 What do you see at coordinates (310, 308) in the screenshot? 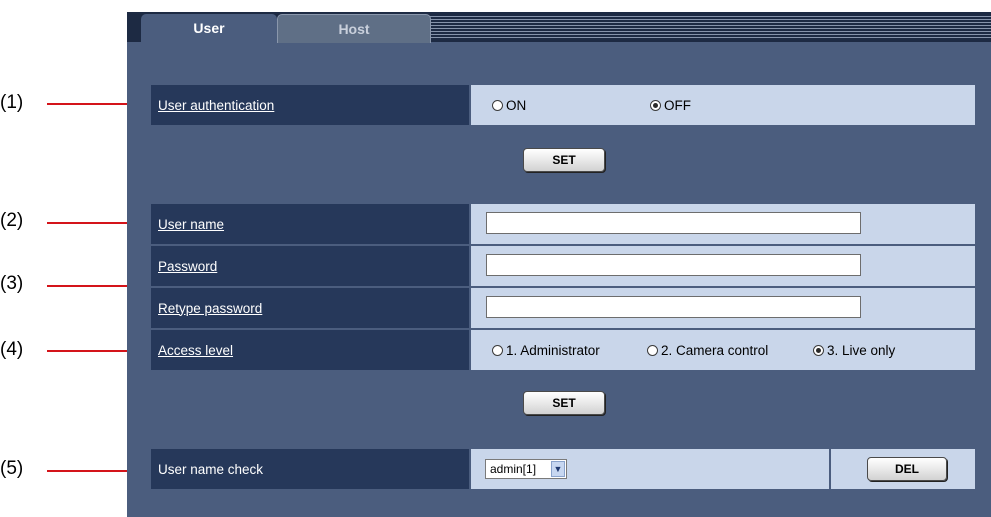
I see `retype-password-label-cell: Retype password` at bounding box center [310, 308].